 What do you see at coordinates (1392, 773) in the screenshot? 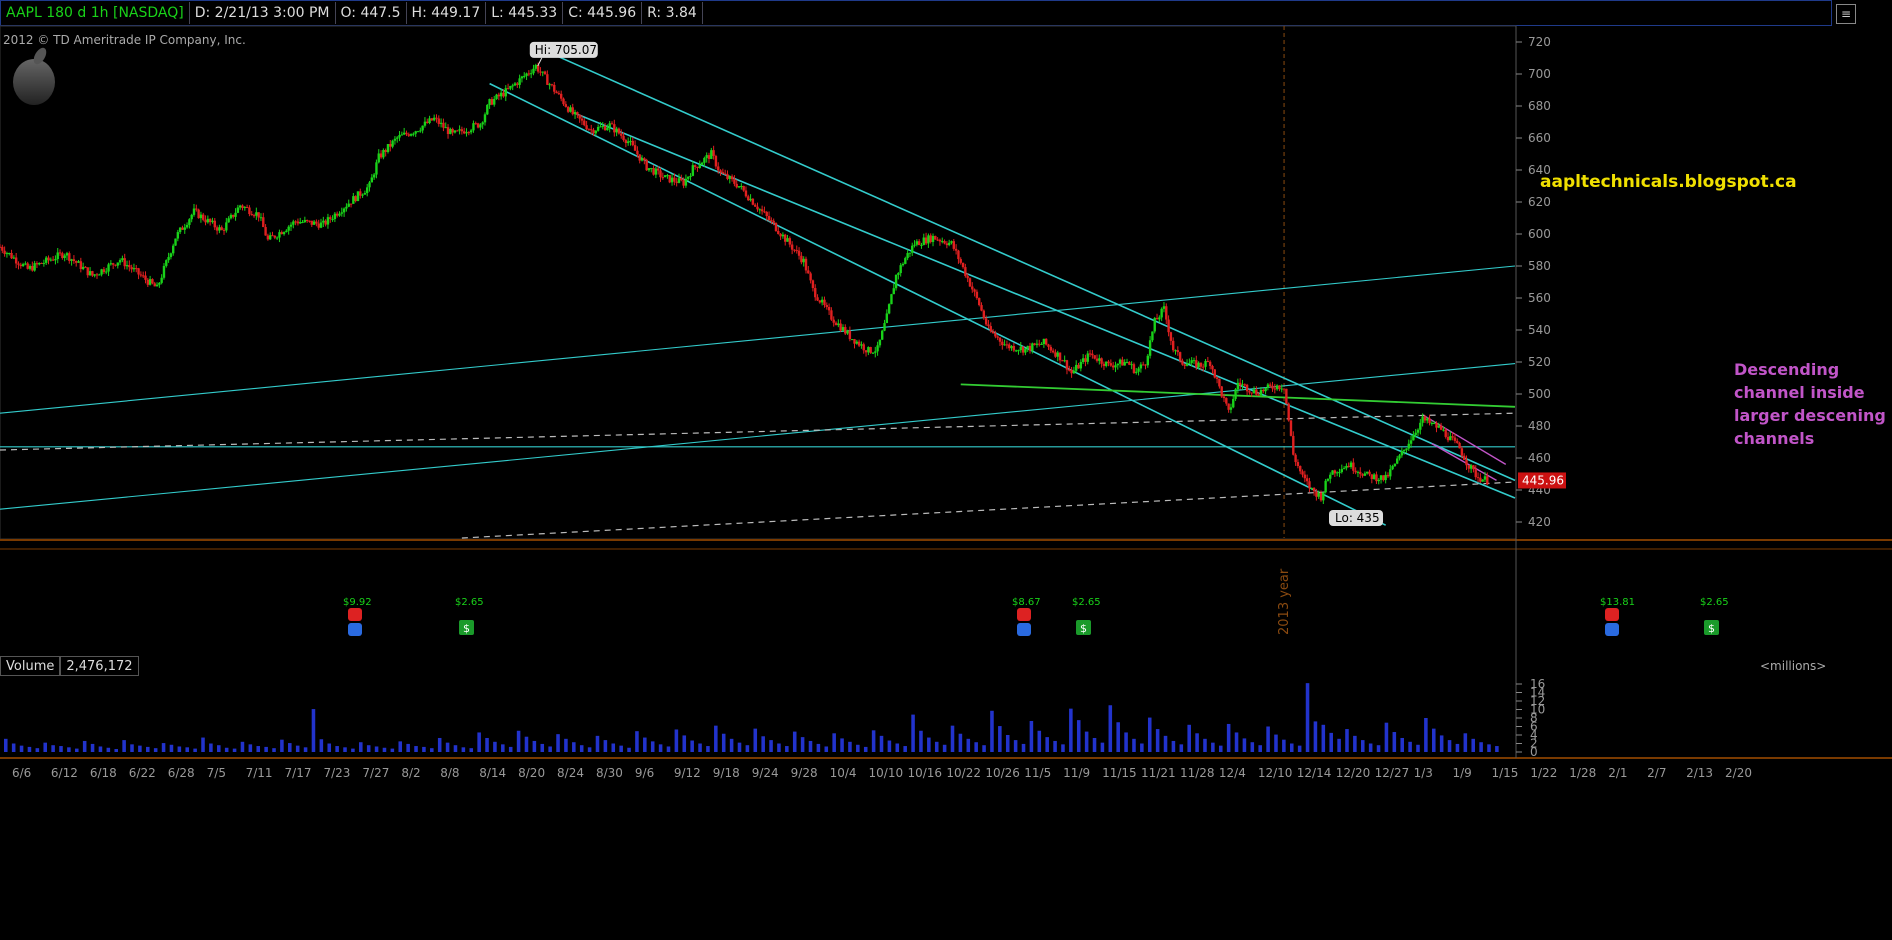
I see `x-tick-label: 12/27` at bounding box center [1392, 773].